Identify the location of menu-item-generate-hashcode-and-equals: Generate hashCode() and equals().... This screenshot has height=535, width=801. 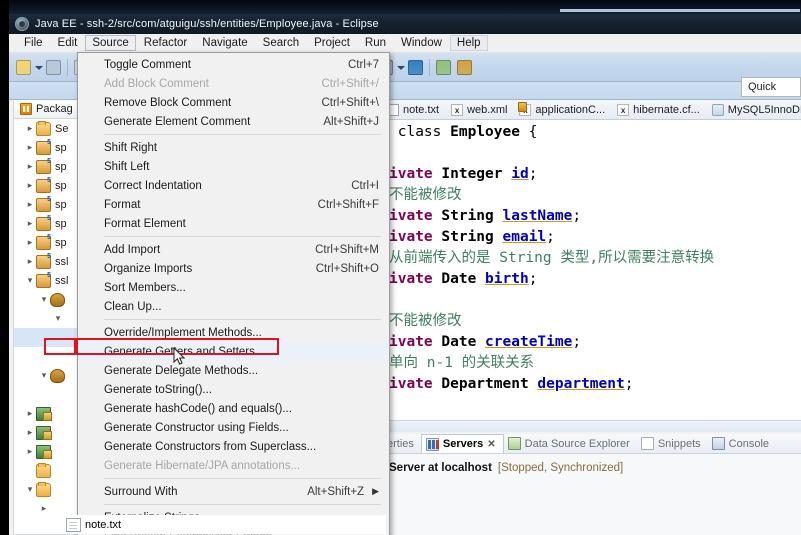
(233, 408).